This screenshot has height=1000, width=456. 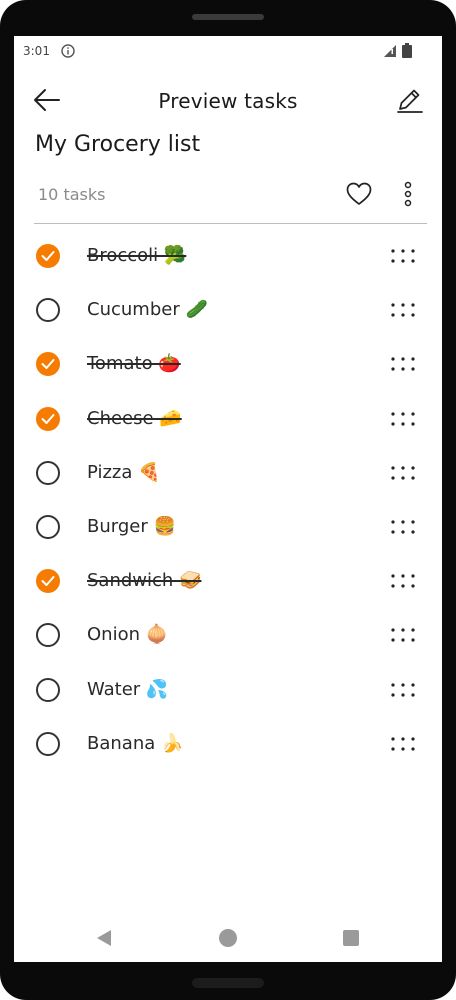 What do you see at coordinates (147, 310) in the screenshot?
I see `task-label: Cucumber 🥒` at bounding box center [147, 310].